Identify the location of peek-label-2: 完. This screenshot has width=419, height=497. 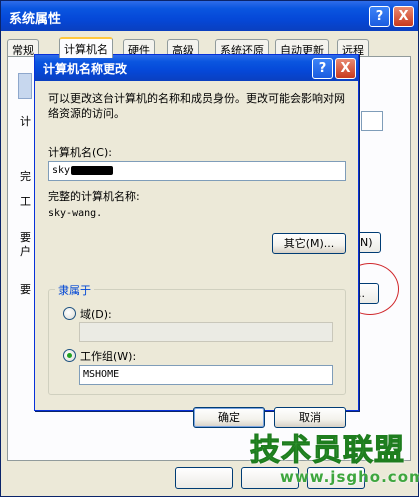
(25, 176).